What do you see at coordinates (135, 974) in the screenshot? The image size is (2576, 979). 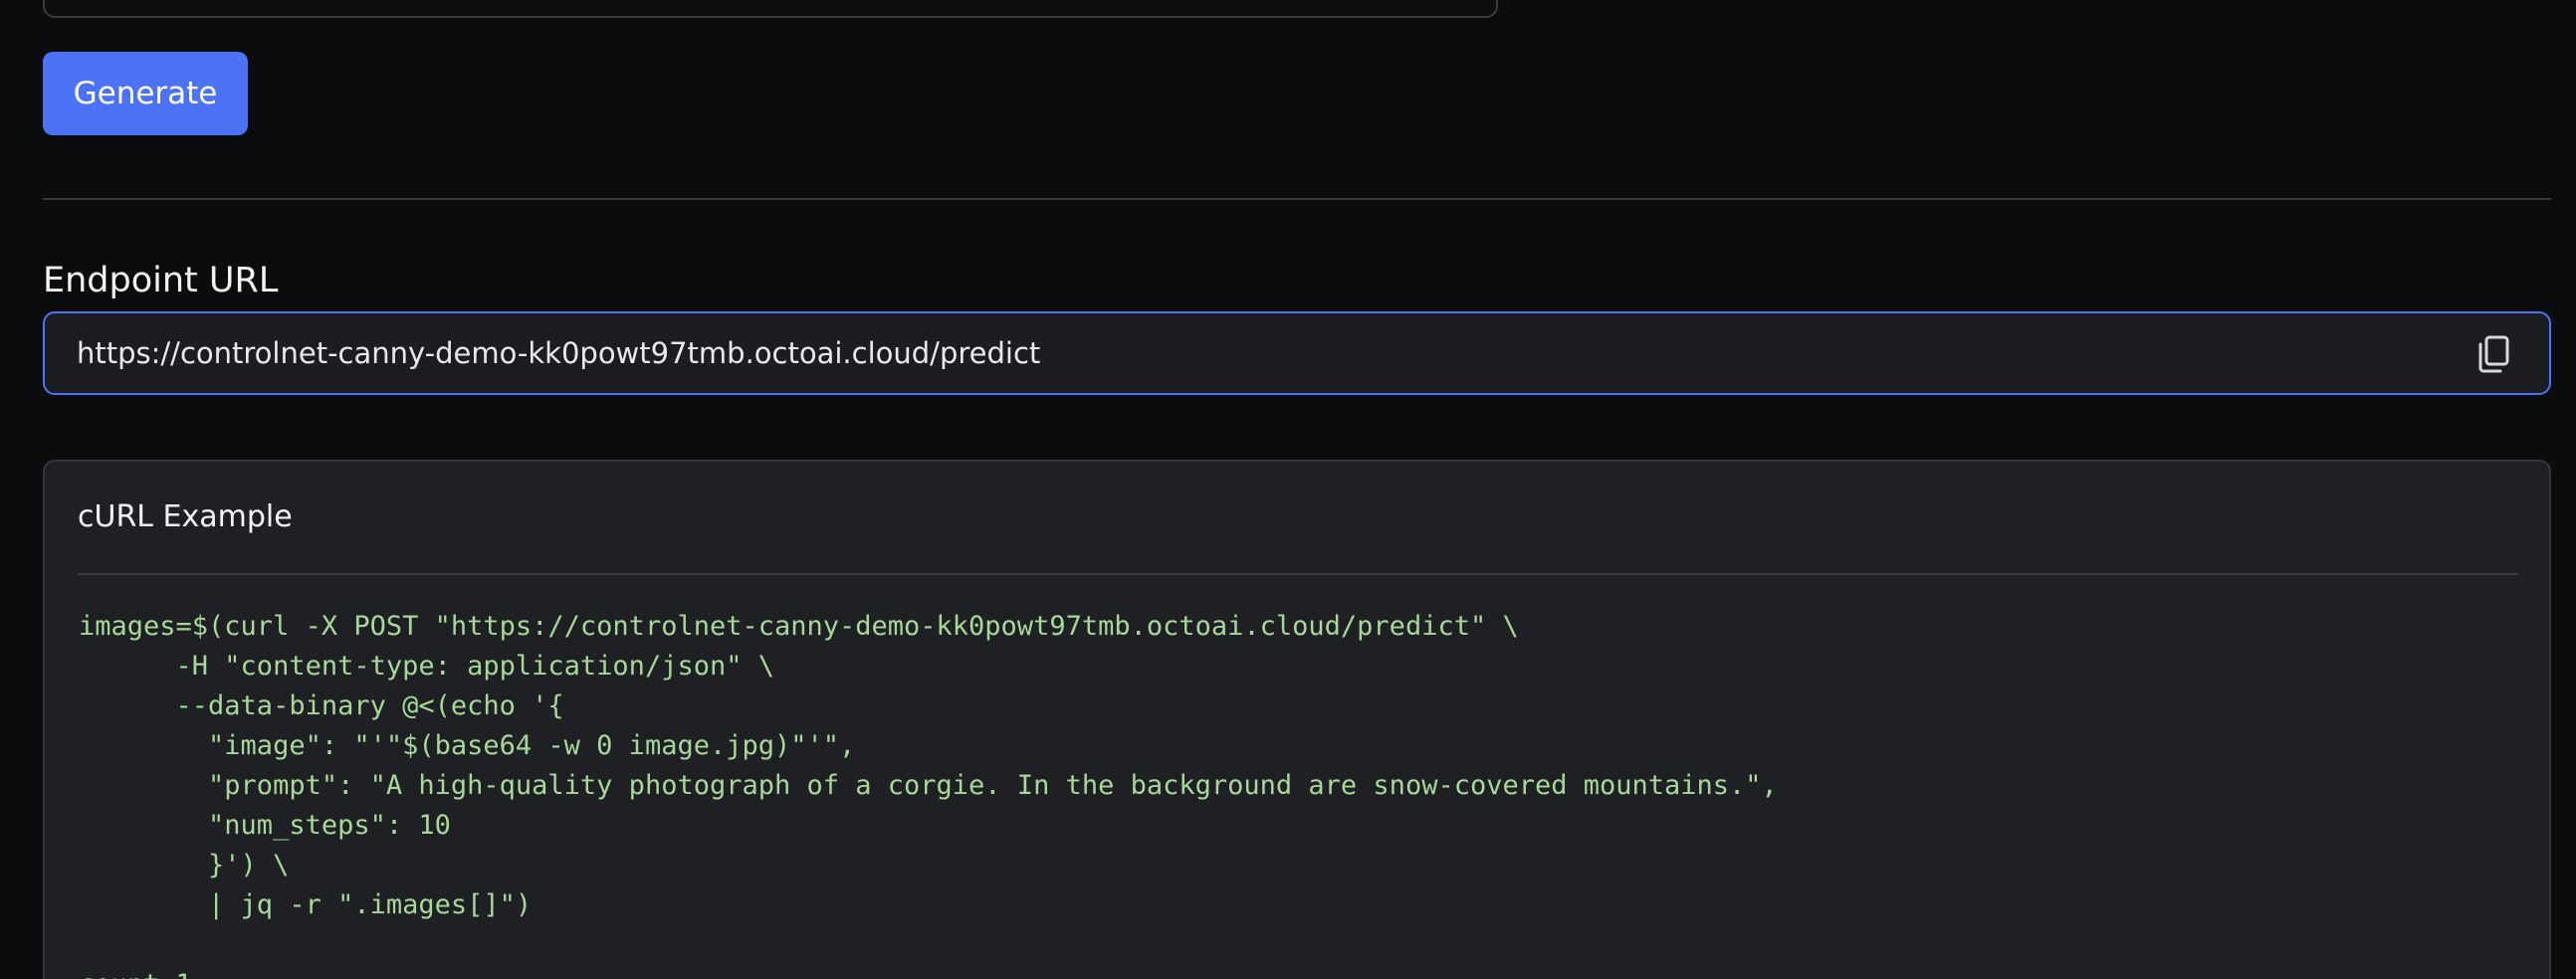 I see `code-line: count=1` at bounding box center [135, 974].